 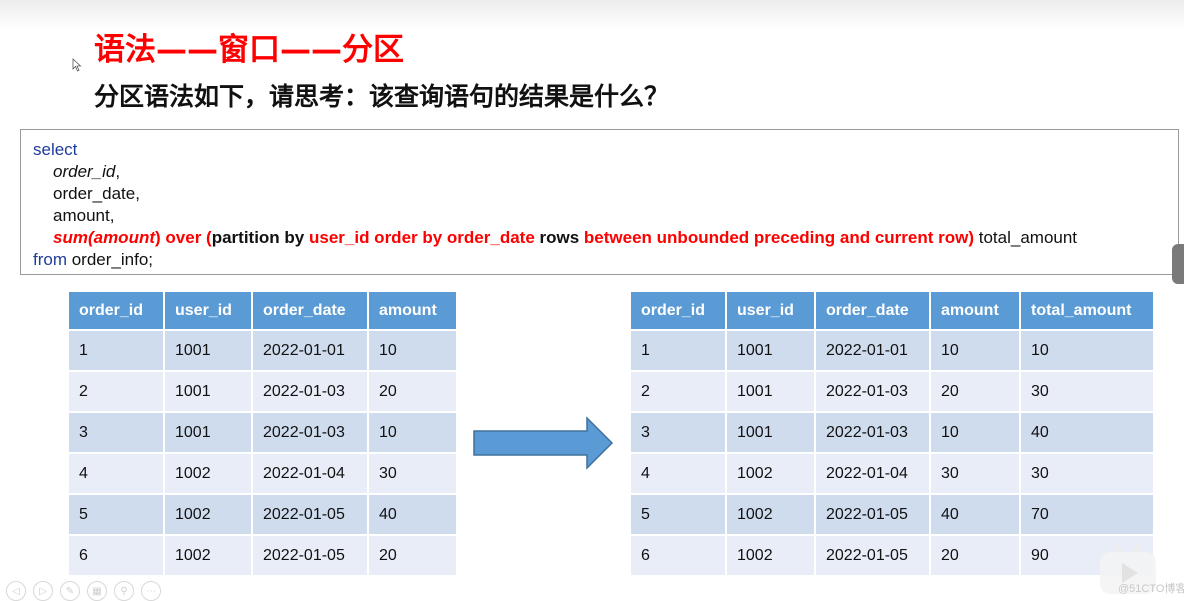 I want to click on side-panel-toggle, so click(x=1178, y=264).